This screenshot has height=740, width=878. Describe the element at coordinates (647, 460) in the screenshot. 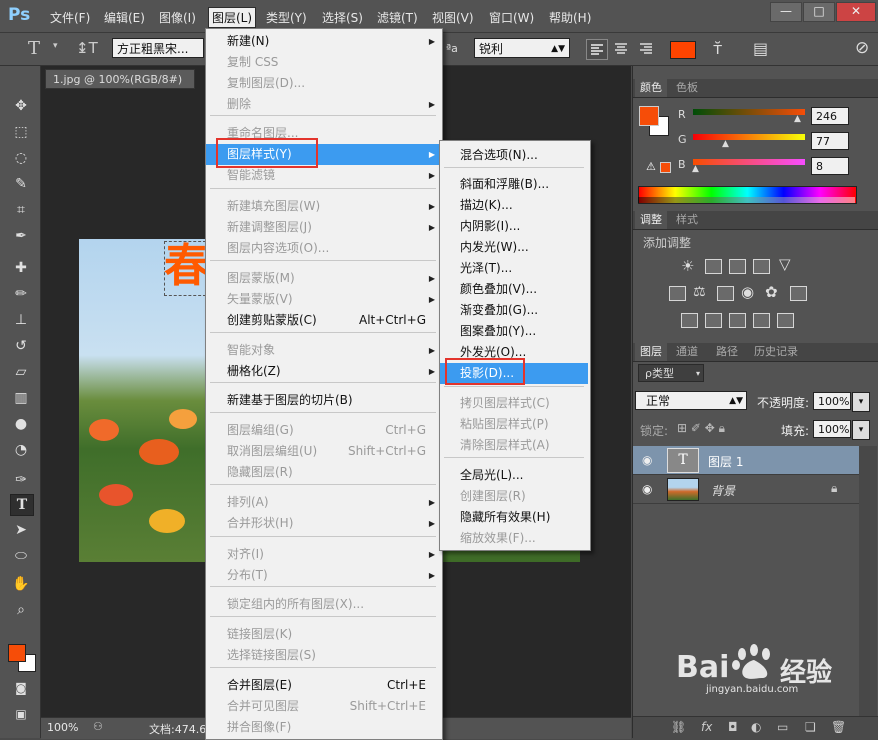

I see `eye-icon: ◉` at that location.